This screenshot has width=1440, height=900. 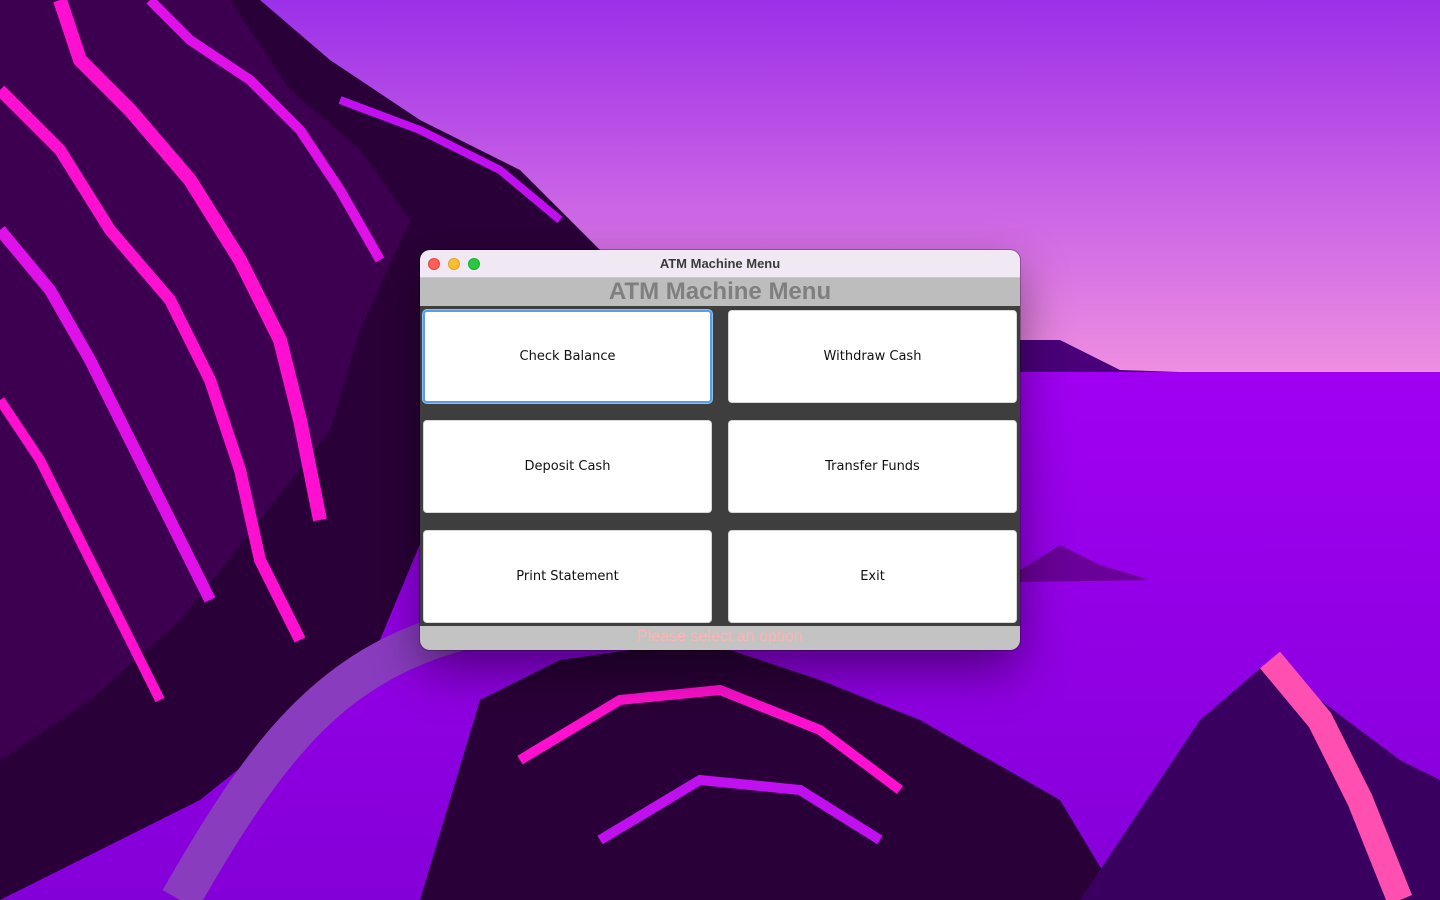 I want to click on exit-button: Exit, so click(x=872, y=576).